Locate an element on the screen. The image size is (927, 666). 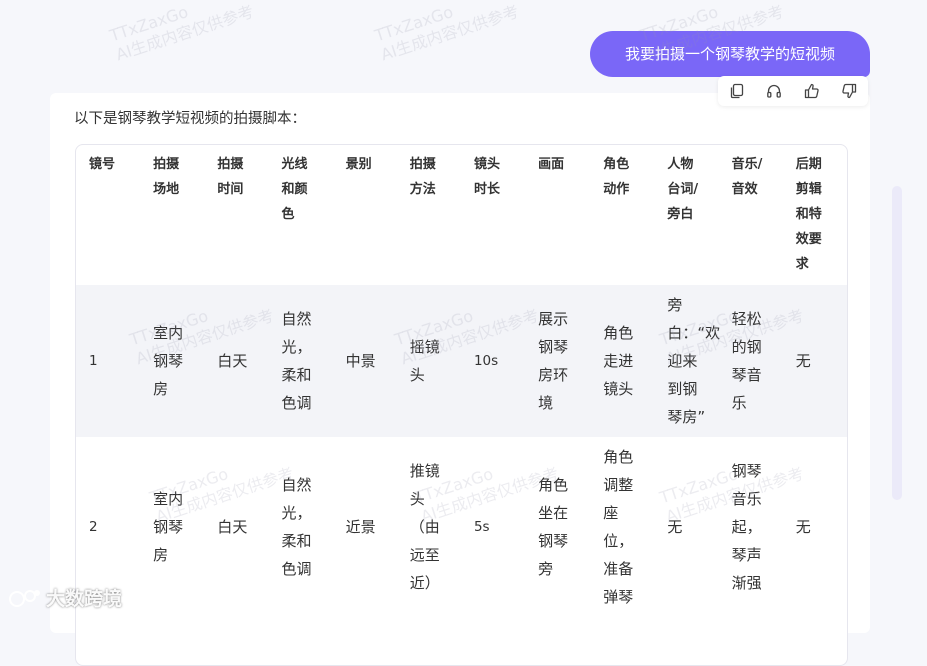
table-cell: 角色走进镜头 is located at coordinates (622, 361).